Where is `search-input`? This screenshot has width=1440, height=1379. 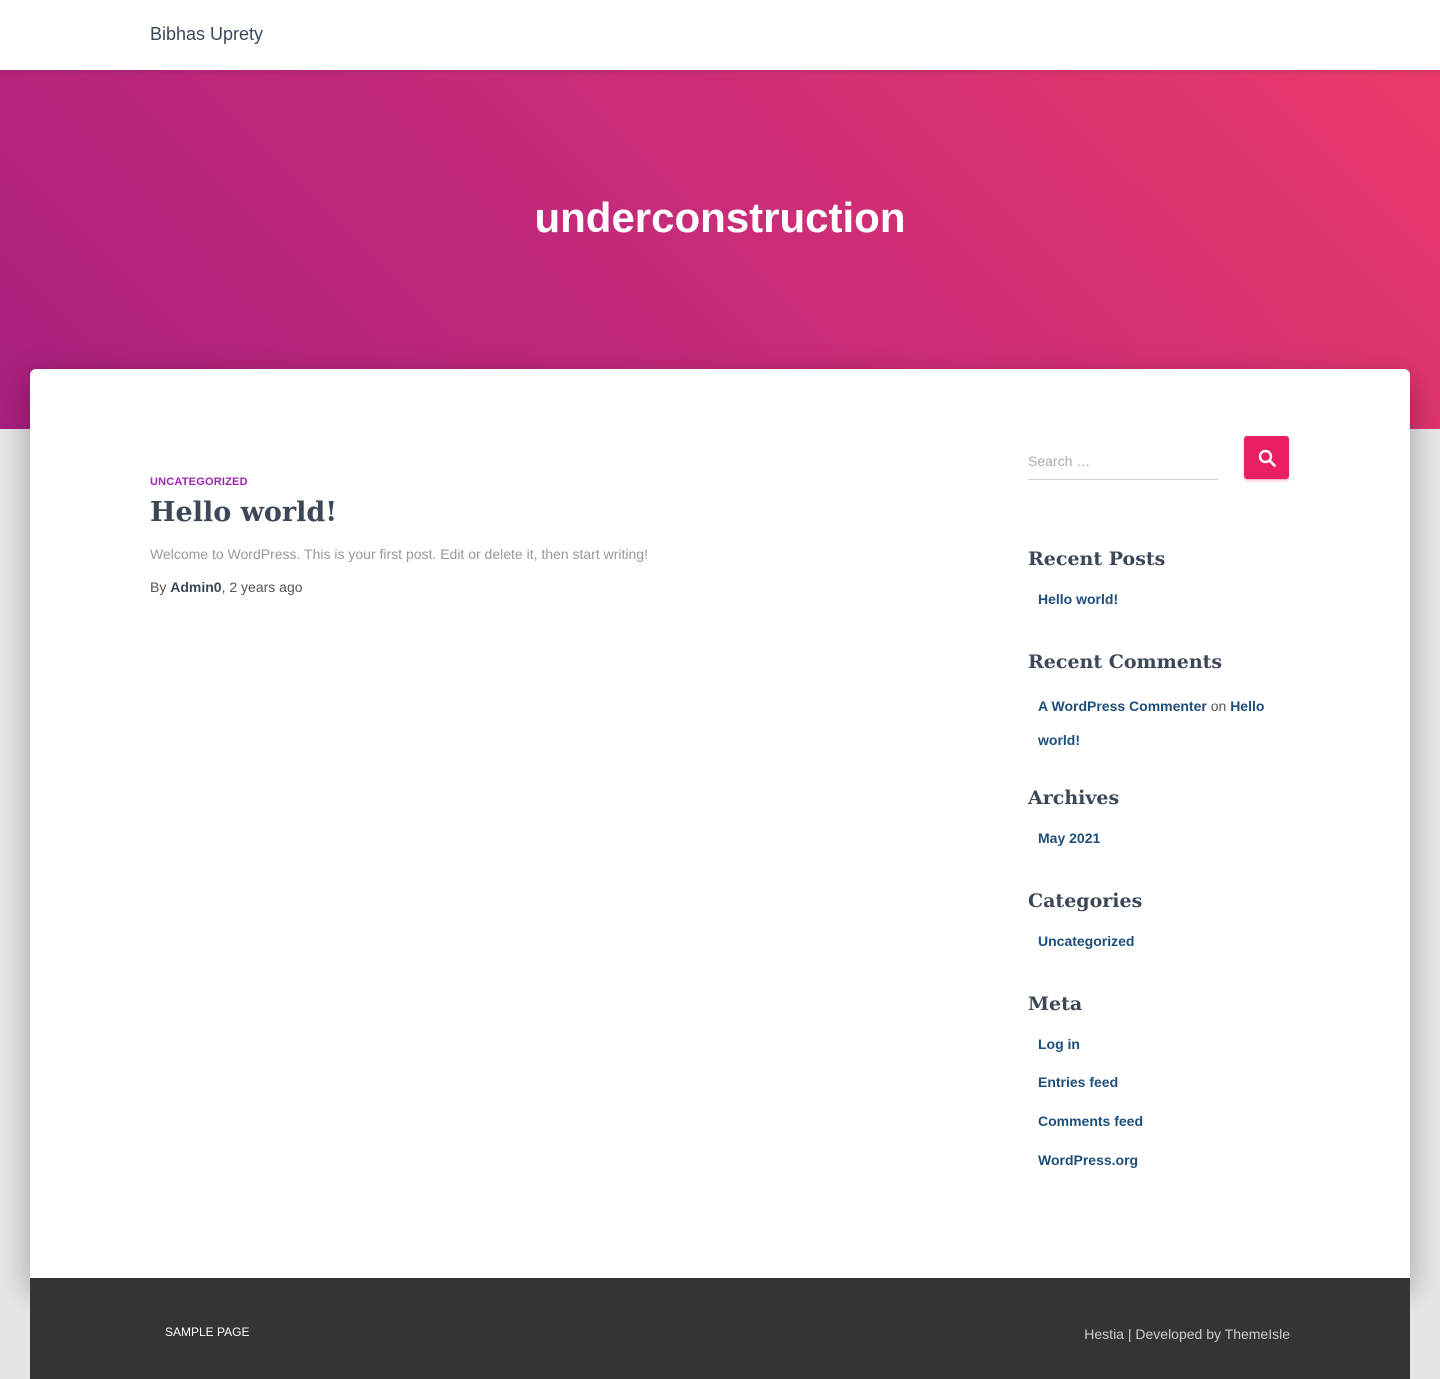 search-input is located at coordinates (1123, 461).